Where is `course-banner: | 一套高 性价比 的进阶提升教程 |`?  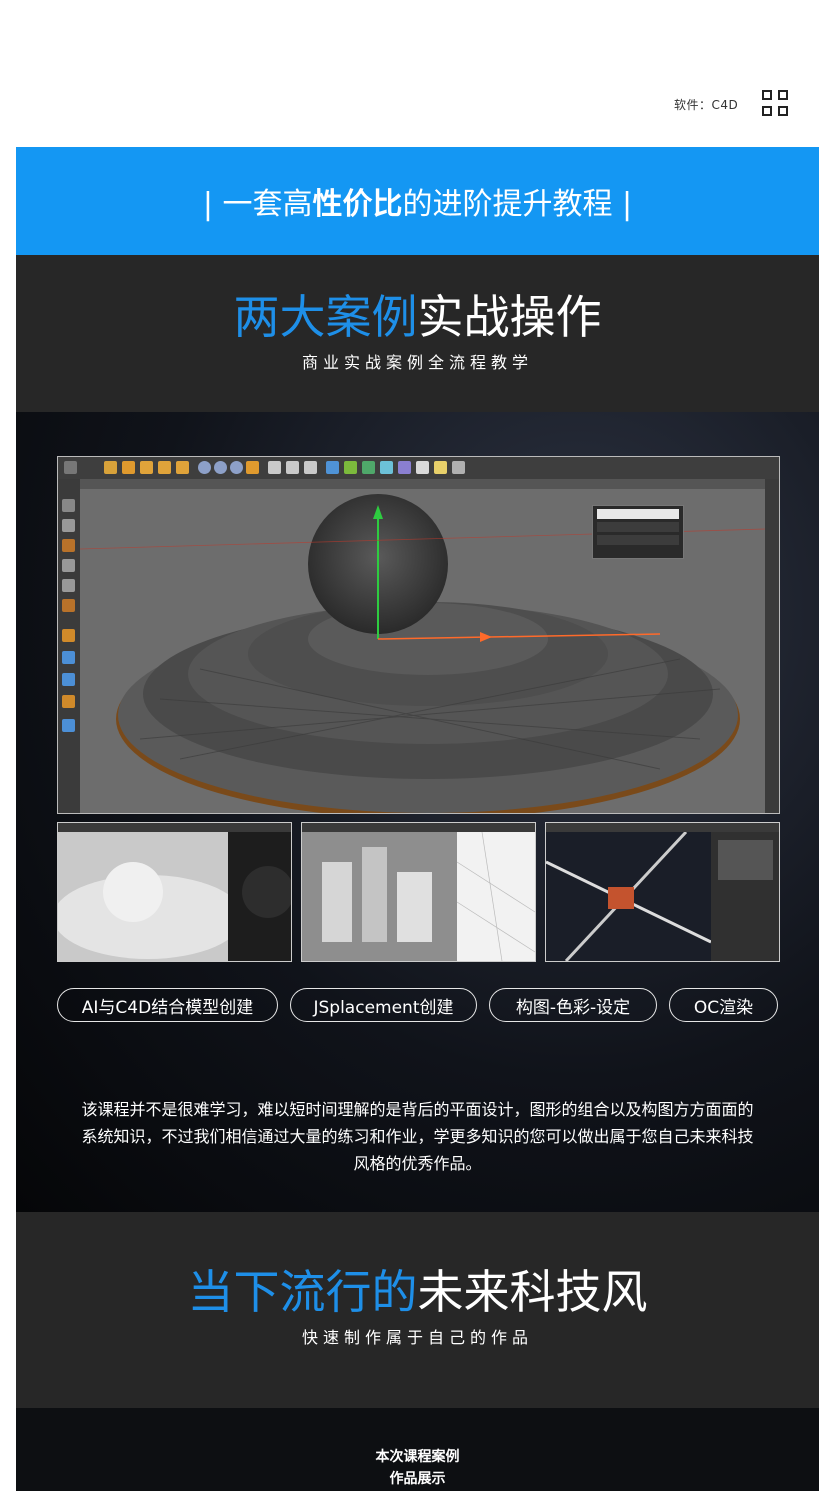
course-banner: | 一套高 性价比 的进阶提升教程 | is located at coordinates (417, 201).